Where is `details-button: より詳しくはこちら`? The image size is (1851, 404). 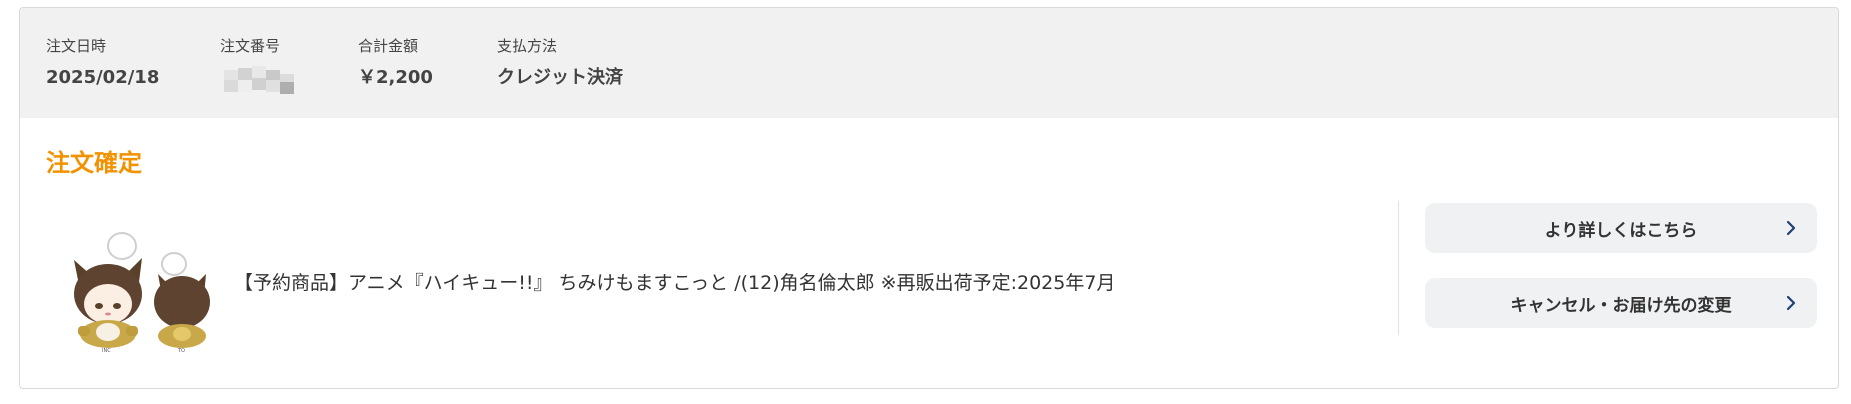
details-button: より詳しくはこちら is located at coordinates (1621, 228).